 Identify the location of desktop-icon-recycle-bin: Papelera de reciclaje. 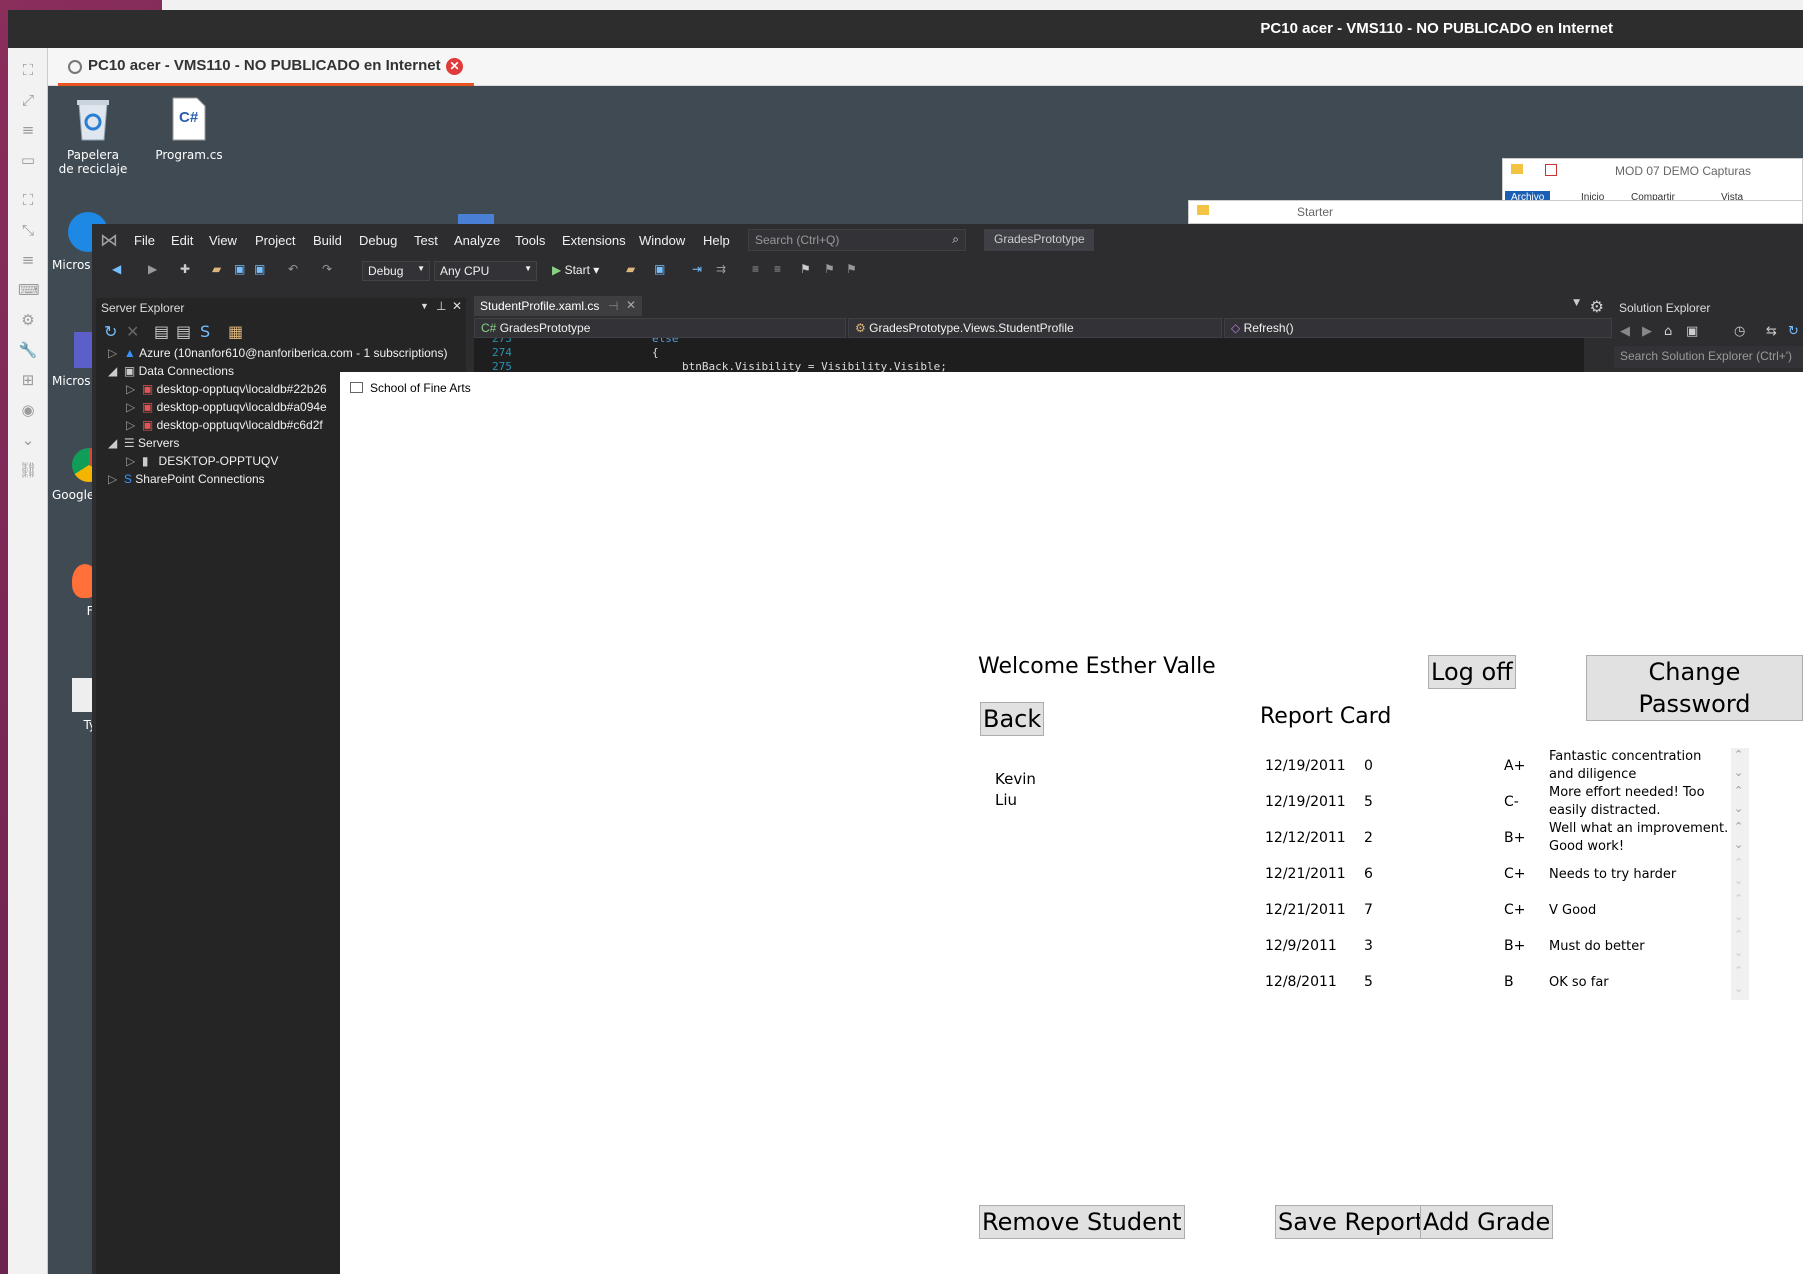
(93, 136).